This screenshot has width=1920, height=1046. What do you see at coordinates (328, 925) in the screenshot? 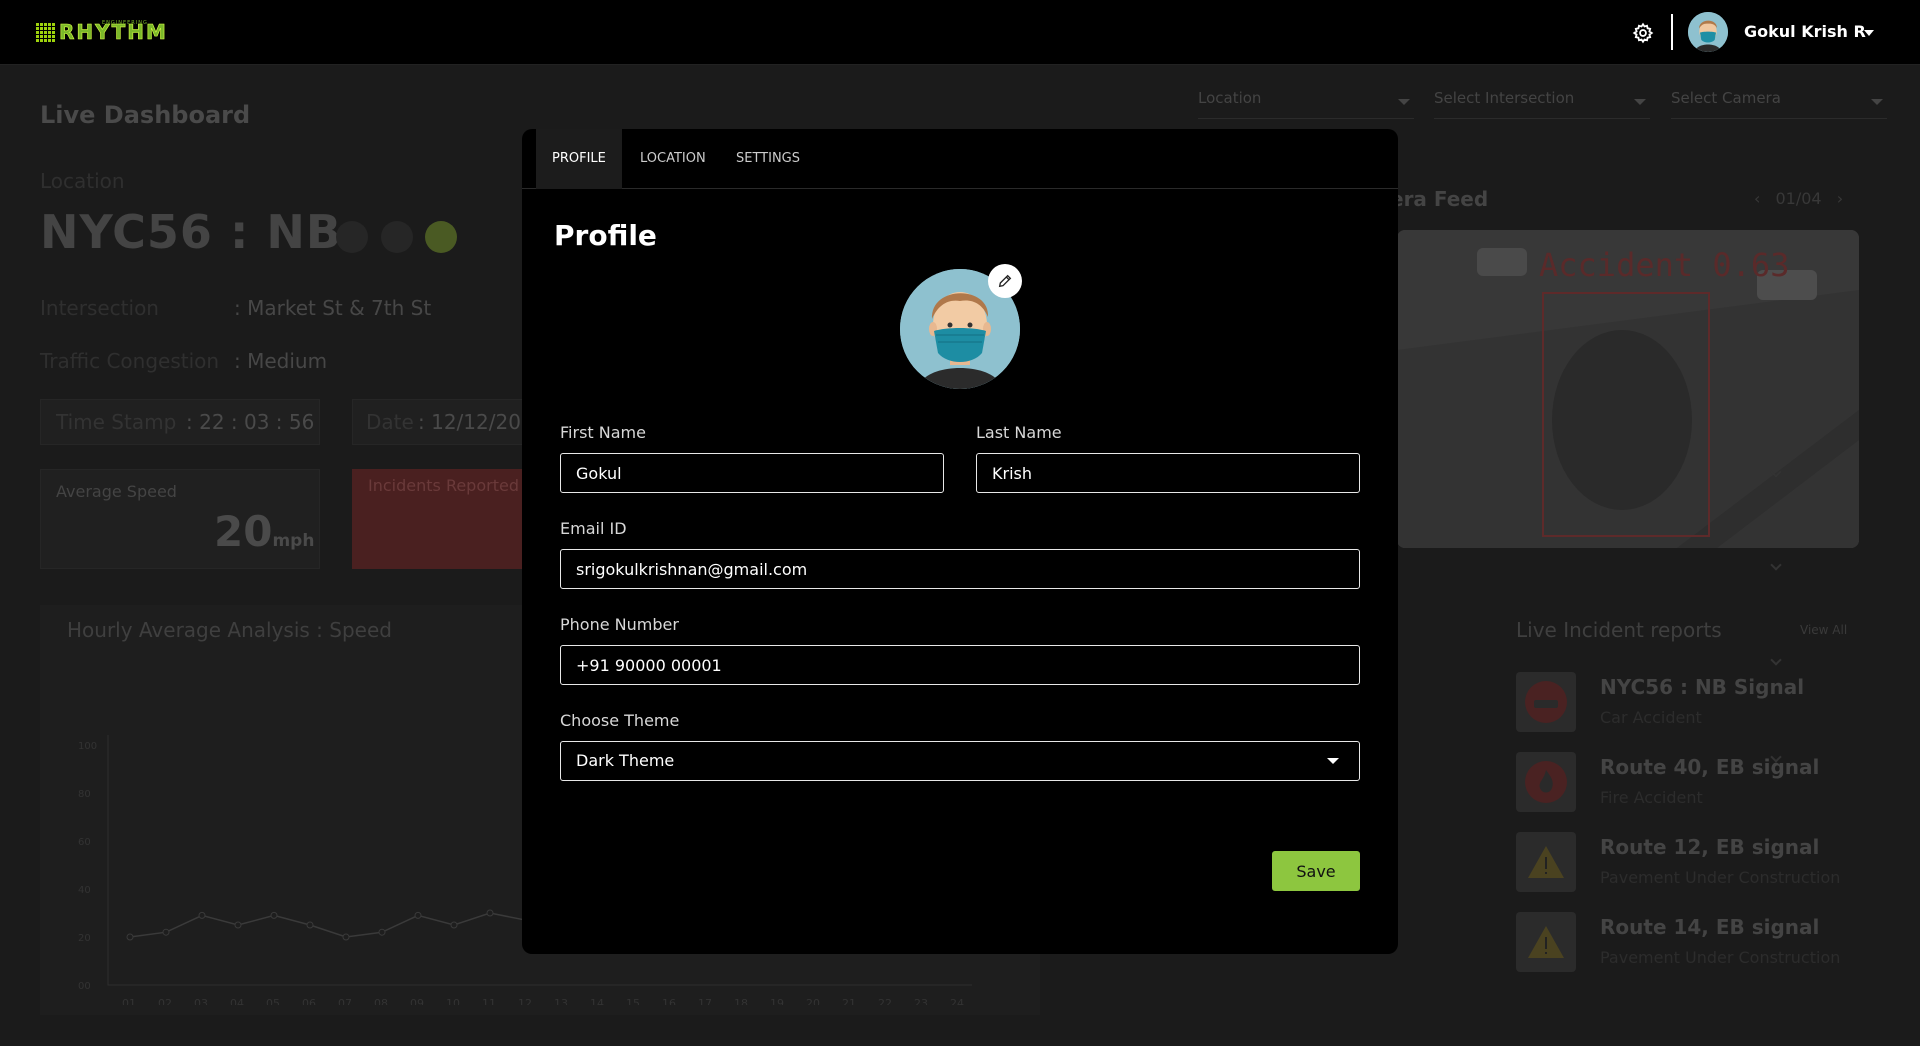
I see `series-line` at bounding box center [328, 925].